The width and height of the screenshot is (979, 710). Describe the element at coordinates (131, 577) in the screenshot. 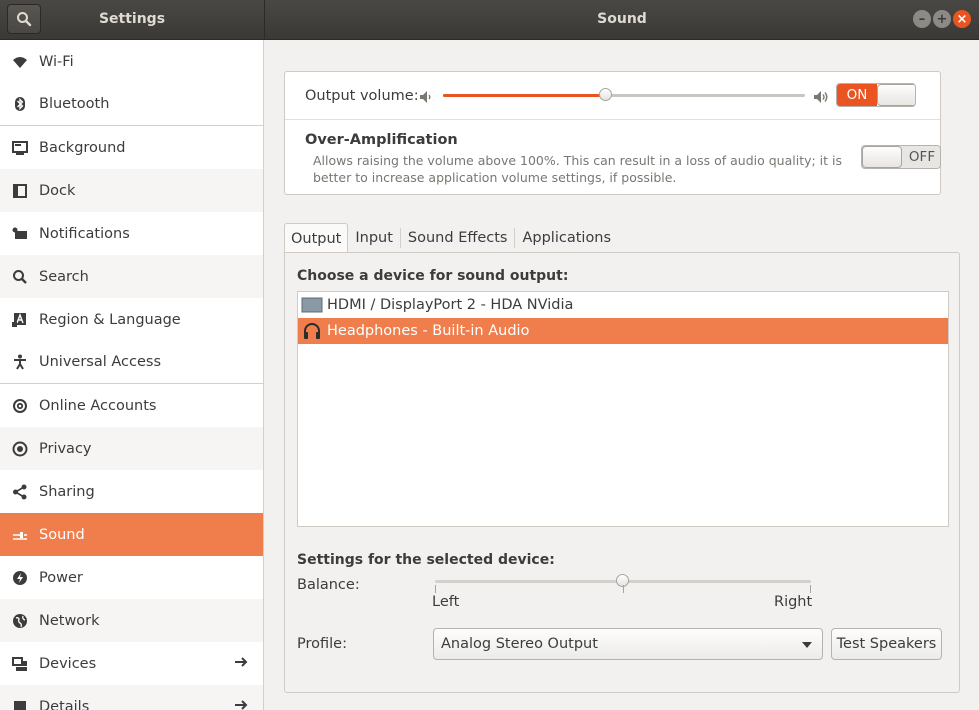

I see `sidebar-item-power: Power` at that location.